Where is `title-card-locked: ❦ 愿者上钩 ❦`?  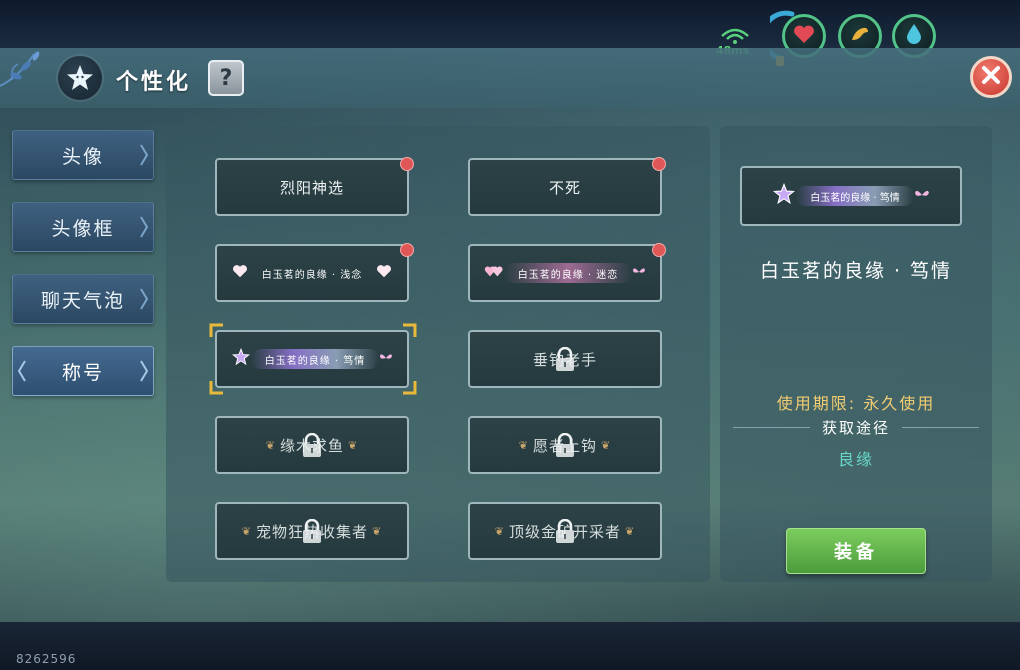
title-card-locked: ❦ 愿者上钩 ❦ is located at coordinates (565, 445).